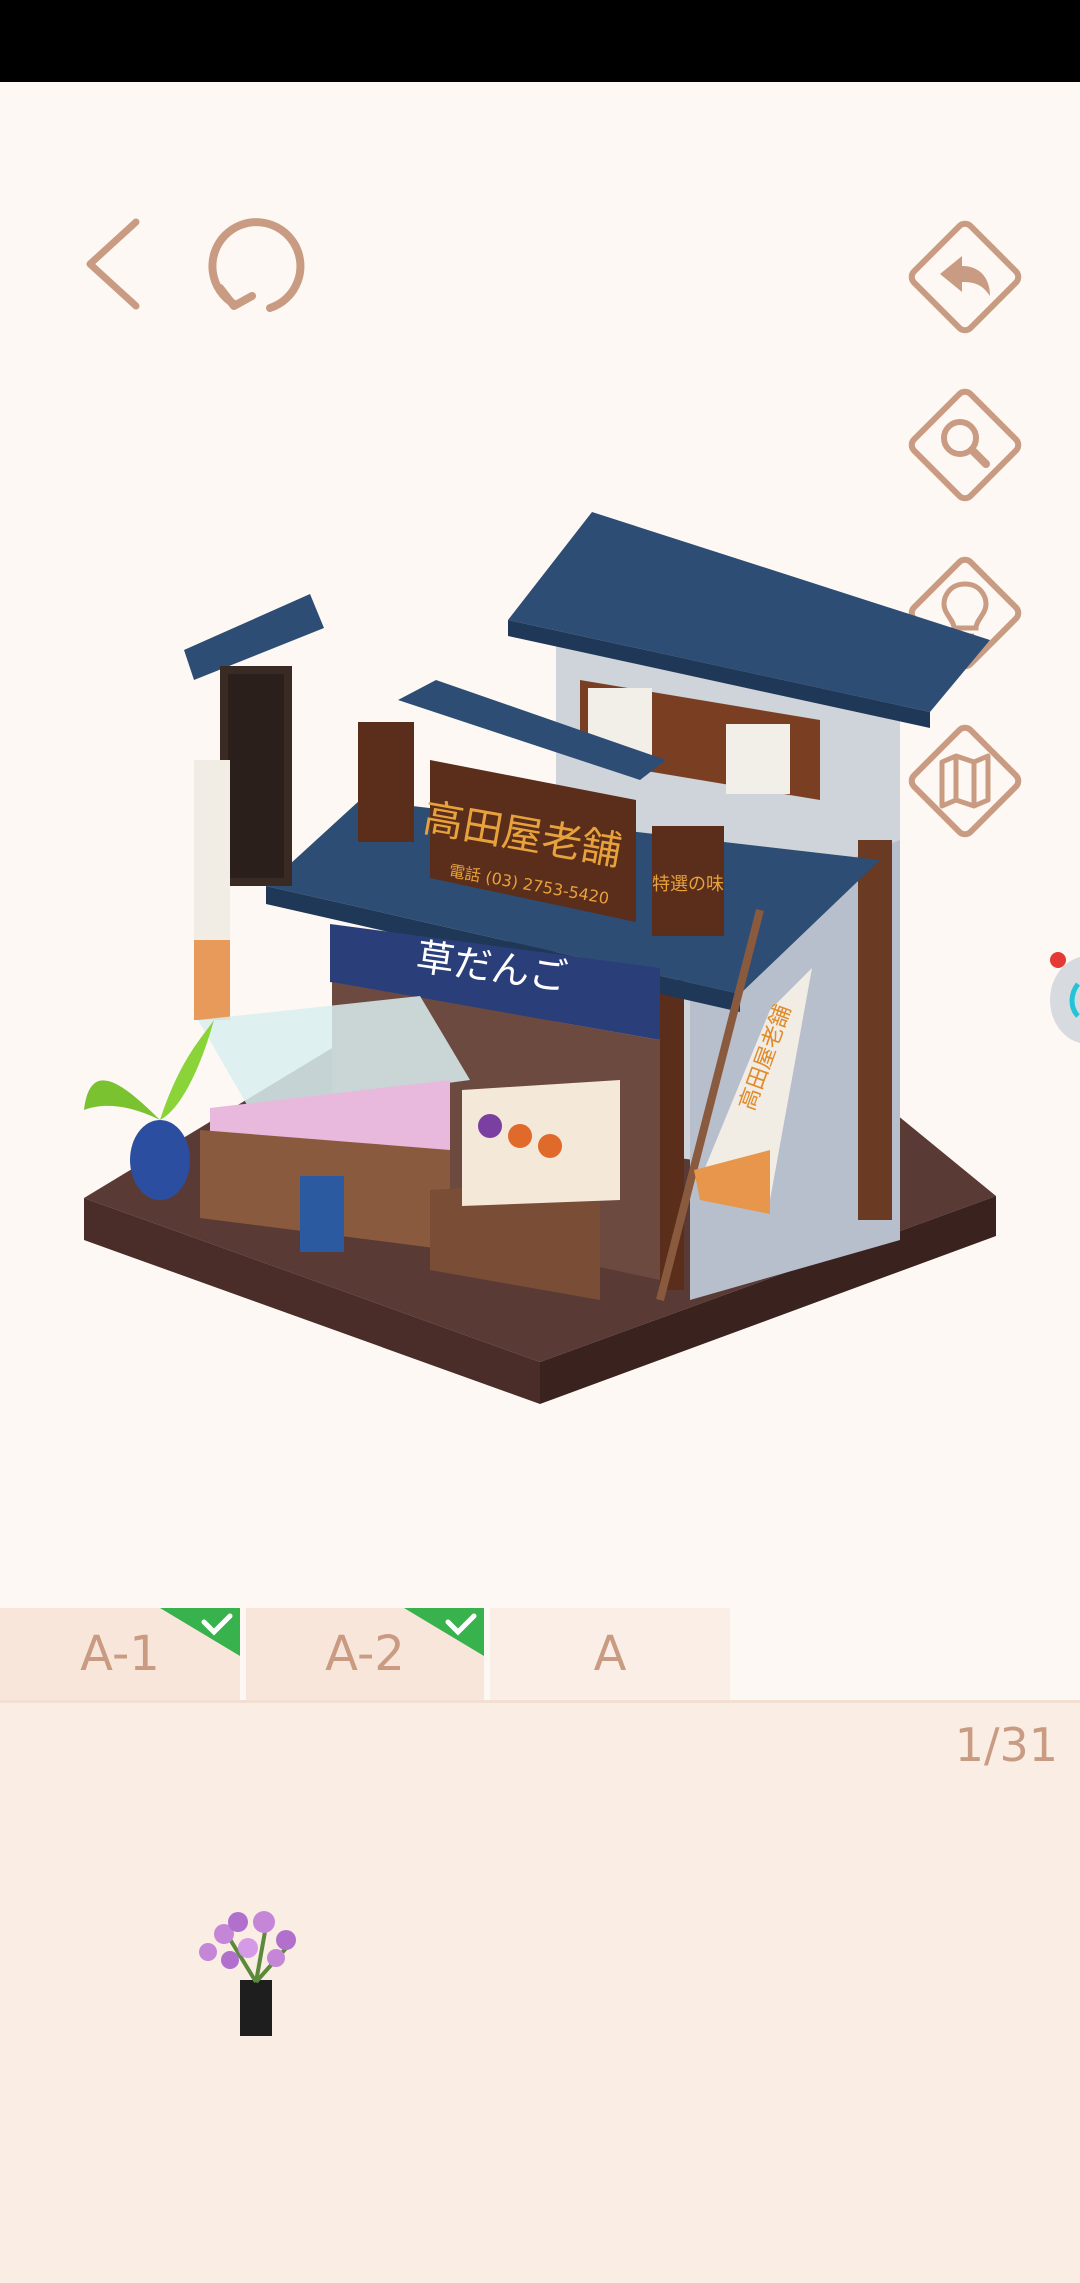  What do you see at coordinates (247, 1973) in the screenshot?
I see `flower-vase-icon` at bounding box center [247, 1973].